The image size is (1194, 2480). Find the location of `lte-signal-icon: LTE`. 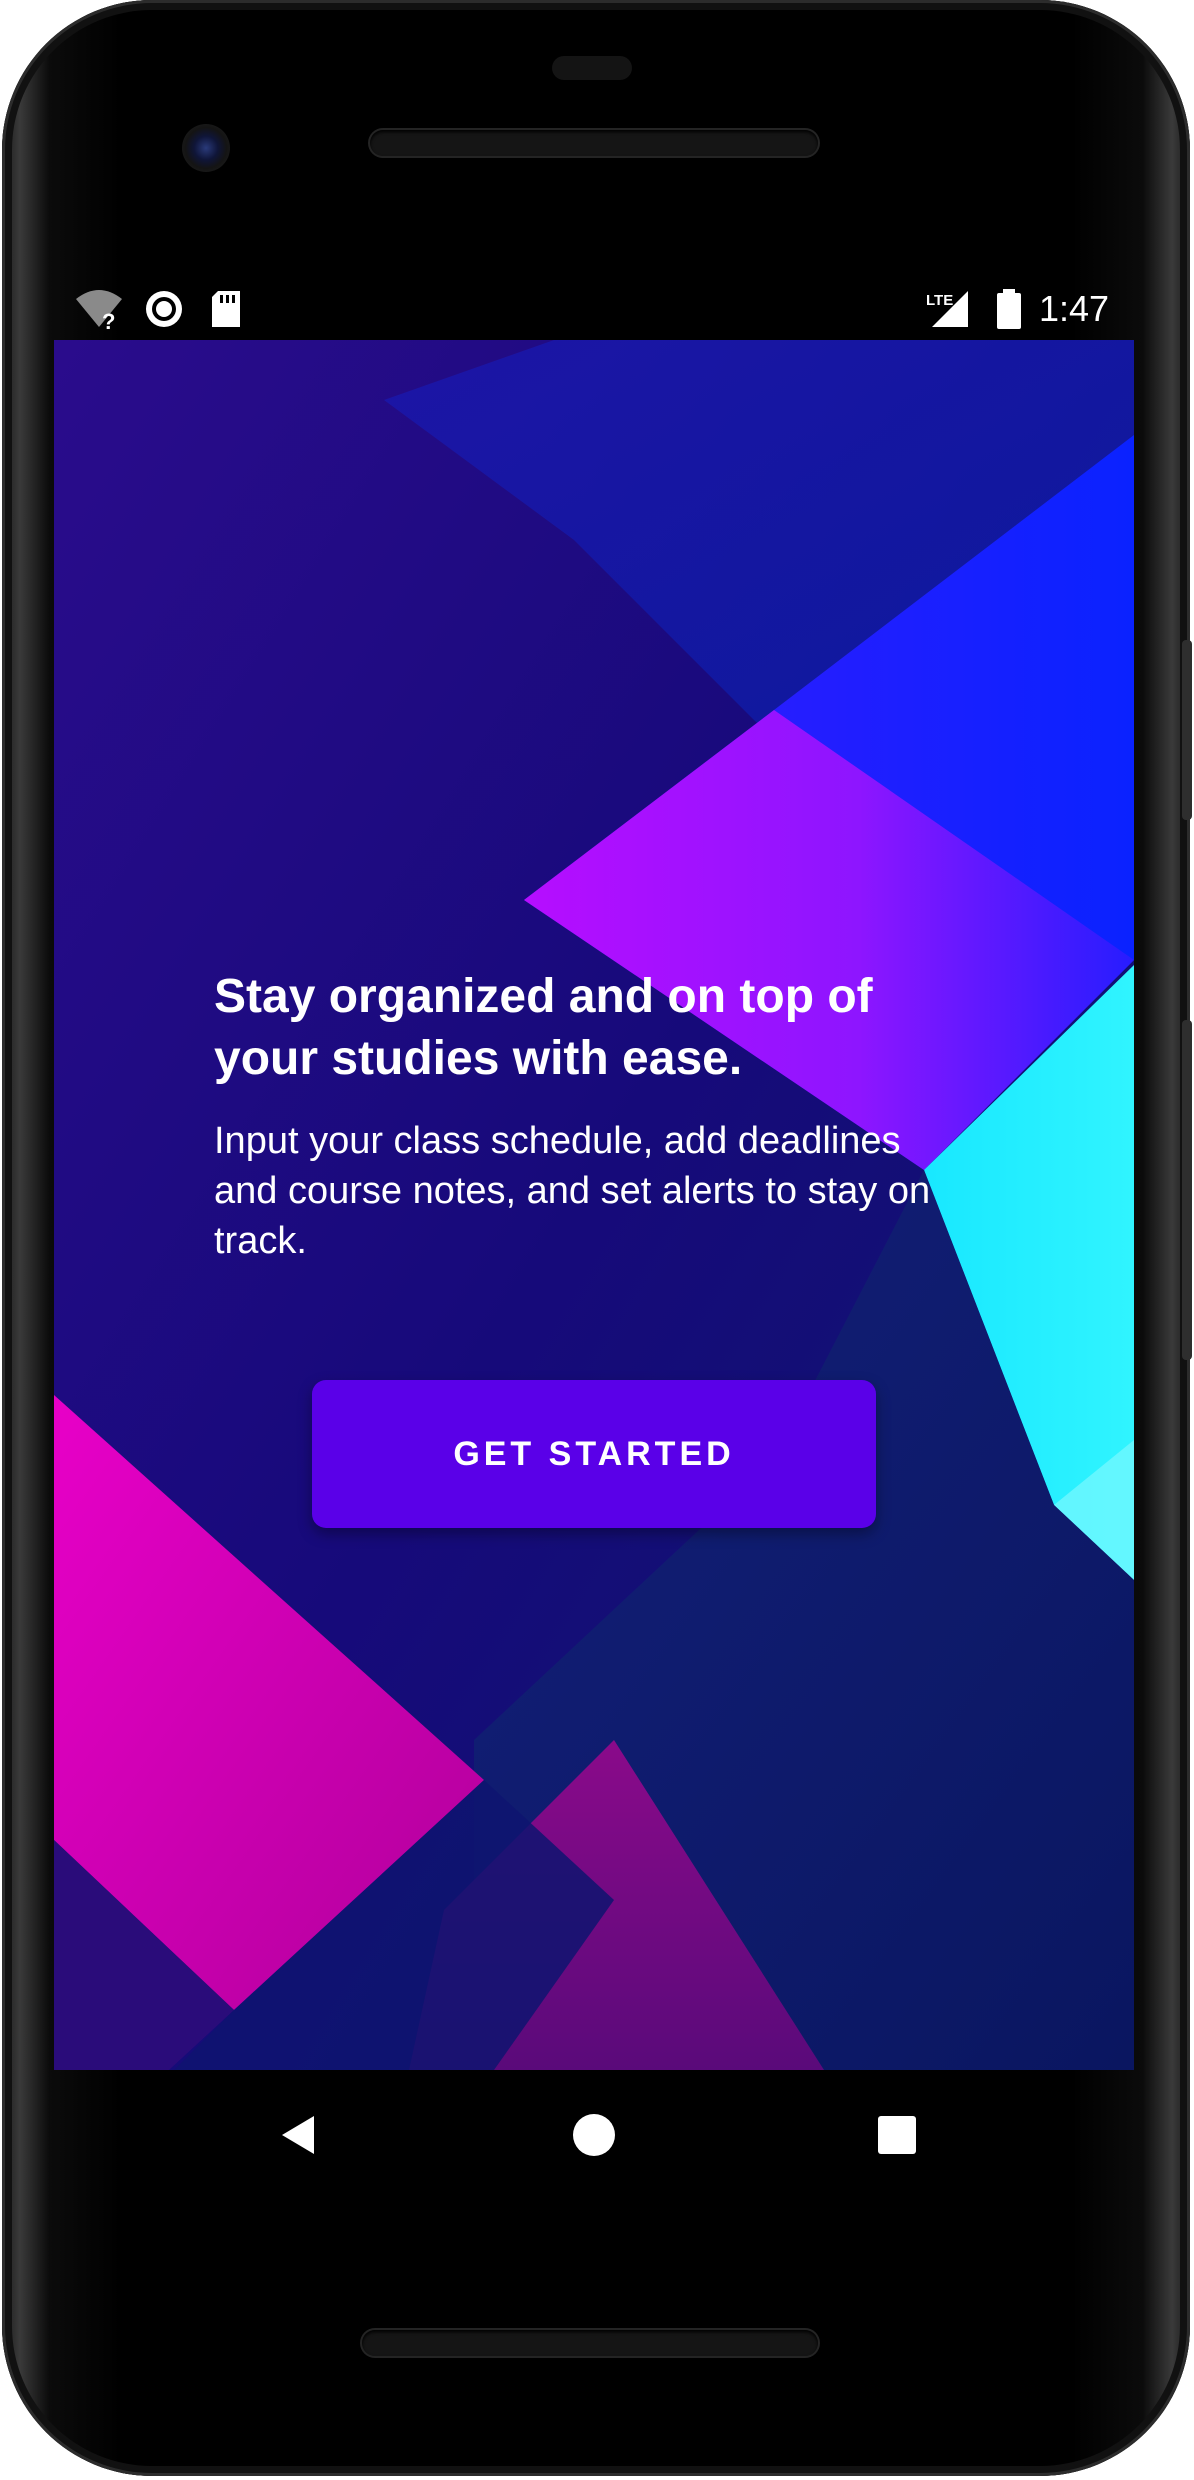

lte-signal-icon: LTE is located at coordinates (948, 309).